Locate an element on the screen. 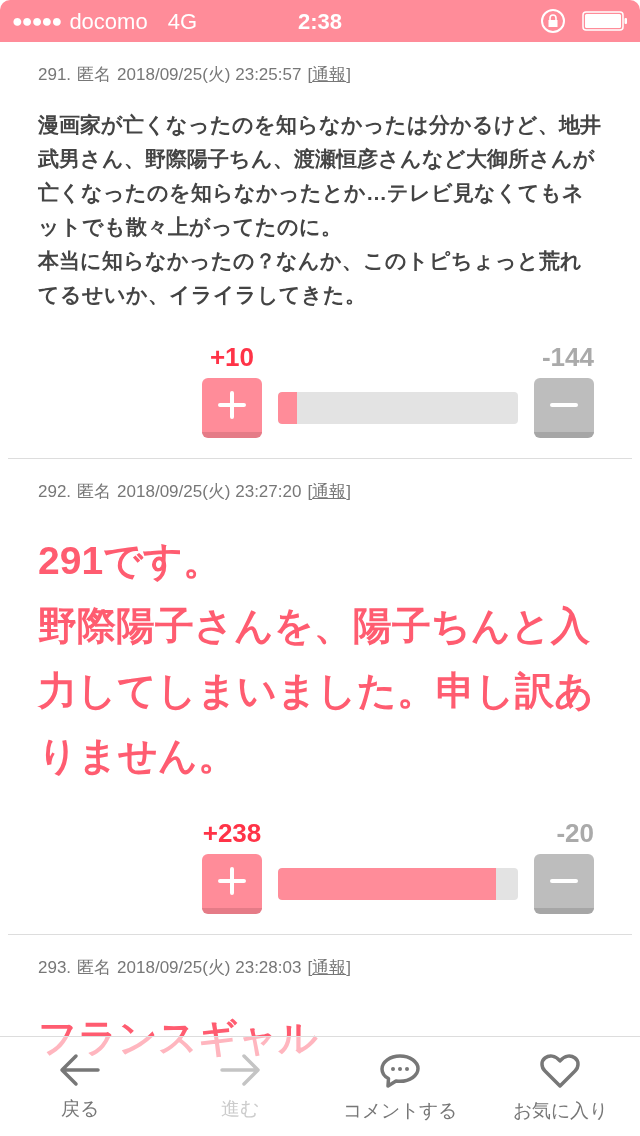 This screenshot has width=640, height=1136. nav-button: コメントする is located at coordinates (400, 1086).